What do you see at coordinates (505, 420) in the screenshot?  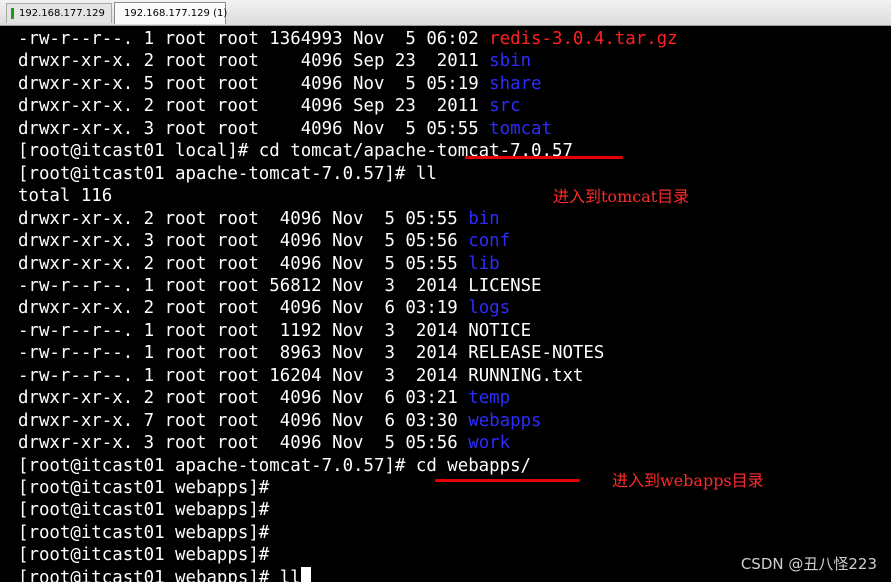 I see `file-name: webapps` at bounding box center [505, 420].